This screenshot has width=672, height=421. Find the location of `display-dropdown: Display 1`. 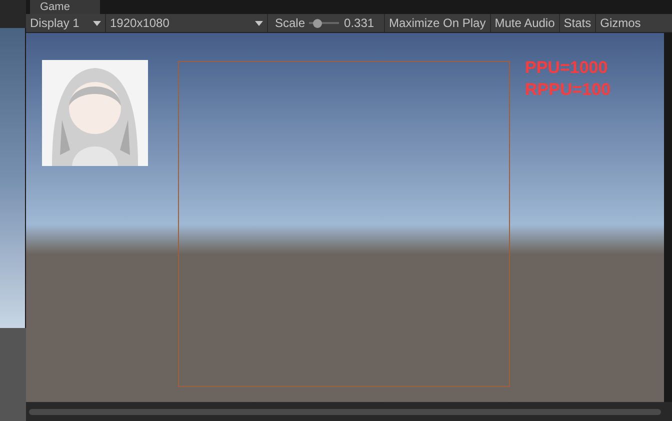

display-dropdown: Display 1 is located at coordinates (66, 23).